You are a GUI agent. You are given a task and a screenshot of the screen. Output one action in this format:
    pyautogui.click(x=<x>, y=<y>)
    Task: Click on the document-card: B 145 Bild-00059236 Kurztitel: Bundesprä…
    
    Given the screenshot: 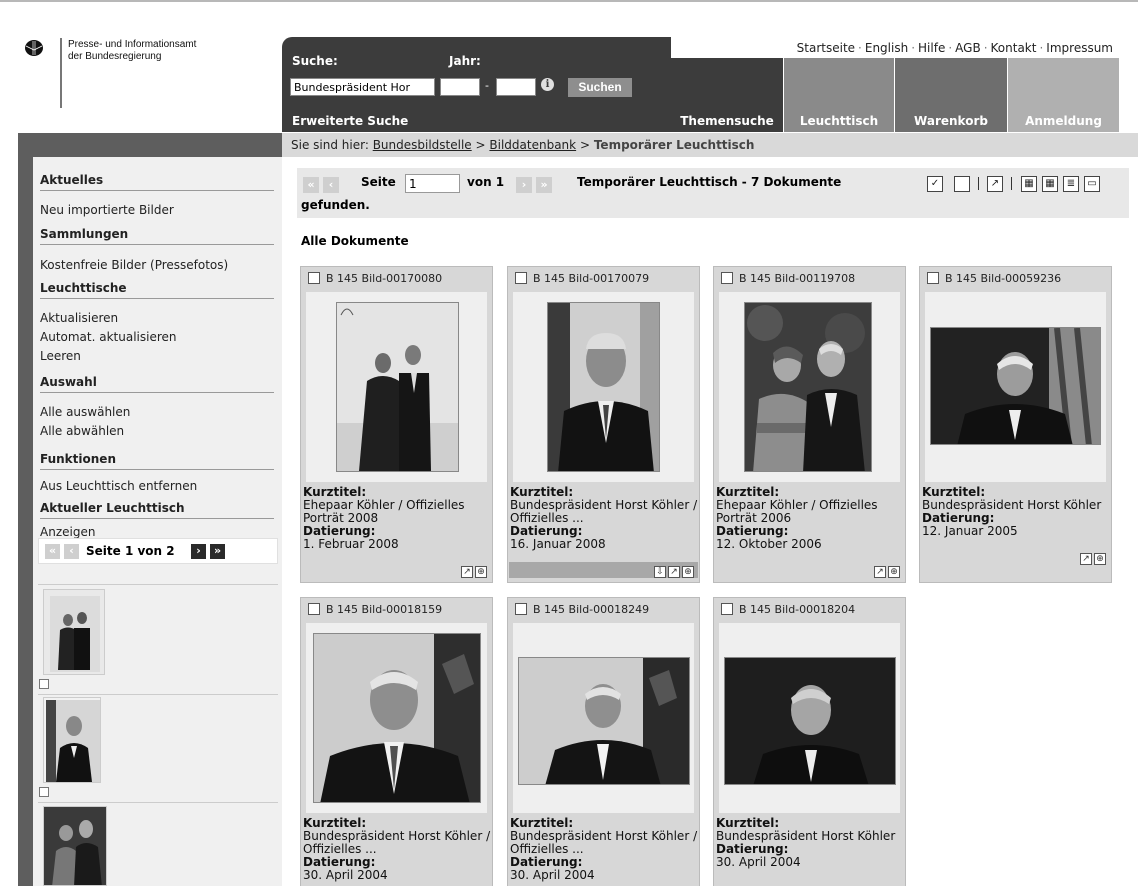 What is the action you would take?
    pyautogui.click(x=1015, y=424)
    